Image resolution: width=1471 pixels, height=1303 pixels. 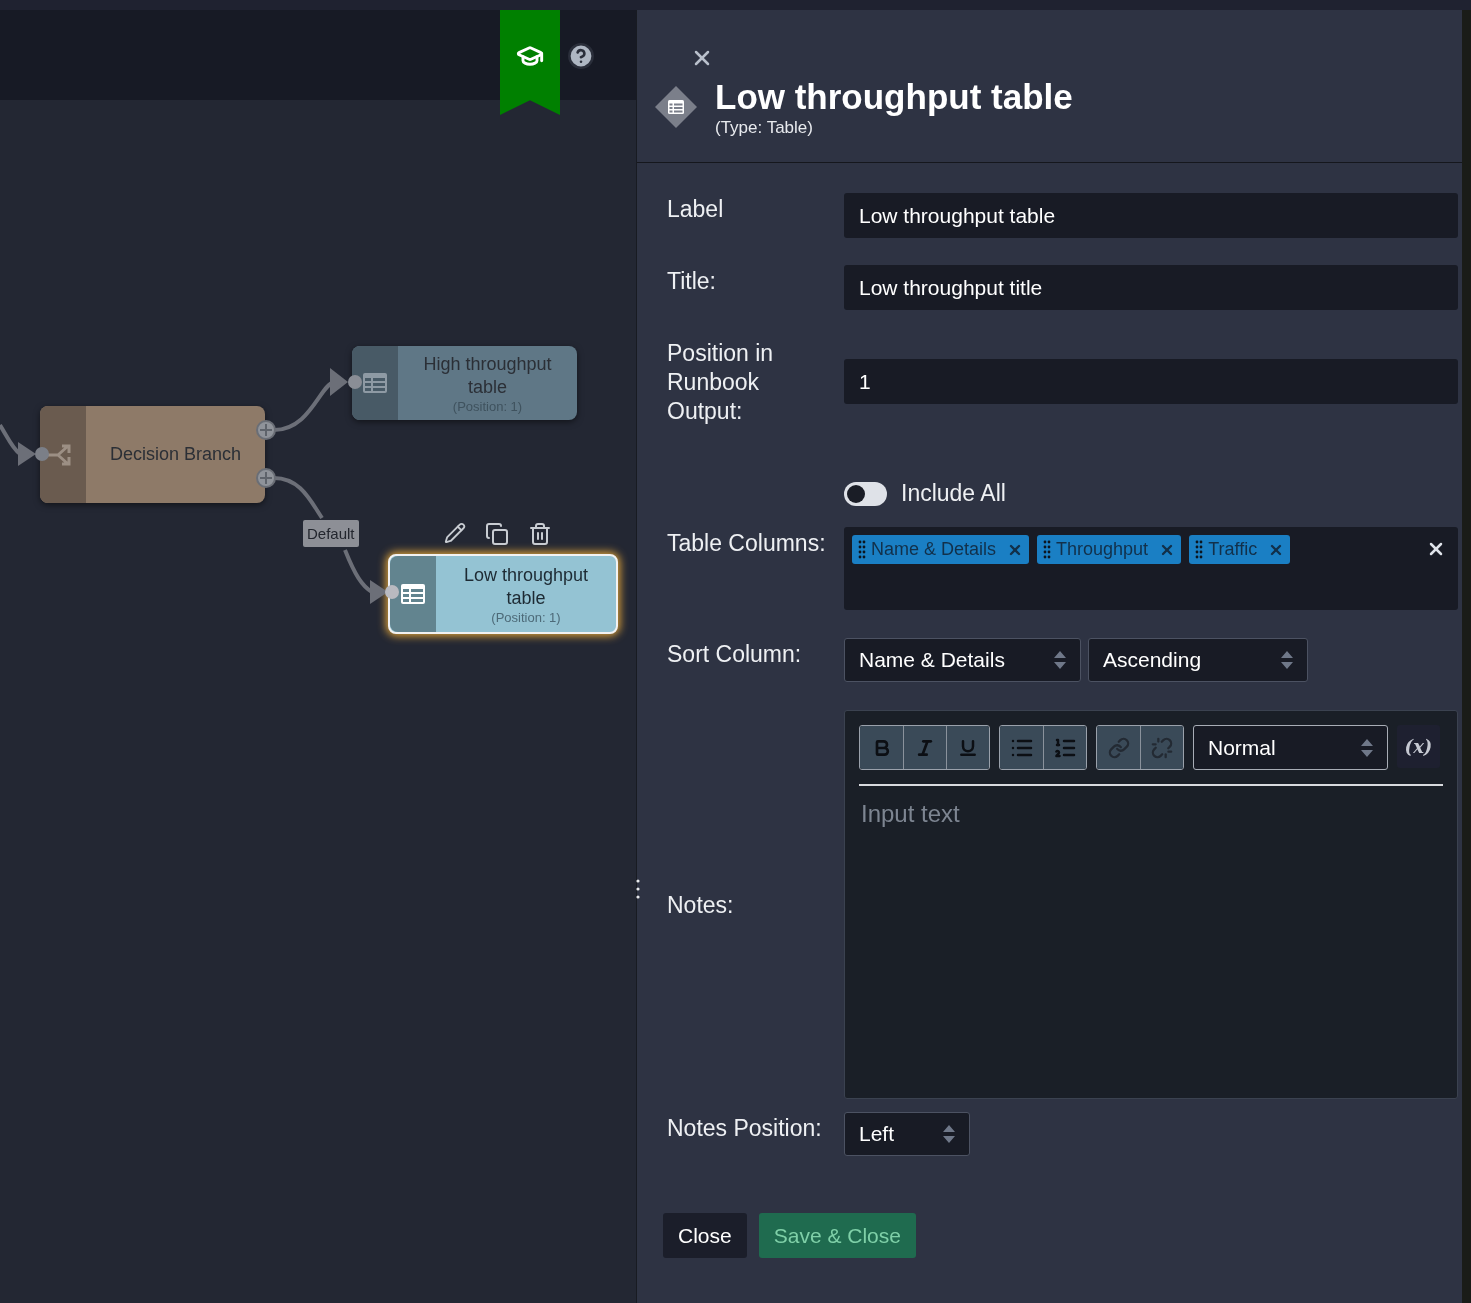 I want to click on table-node: Low throughput table (Position: 1), so click(x=503, y=594).